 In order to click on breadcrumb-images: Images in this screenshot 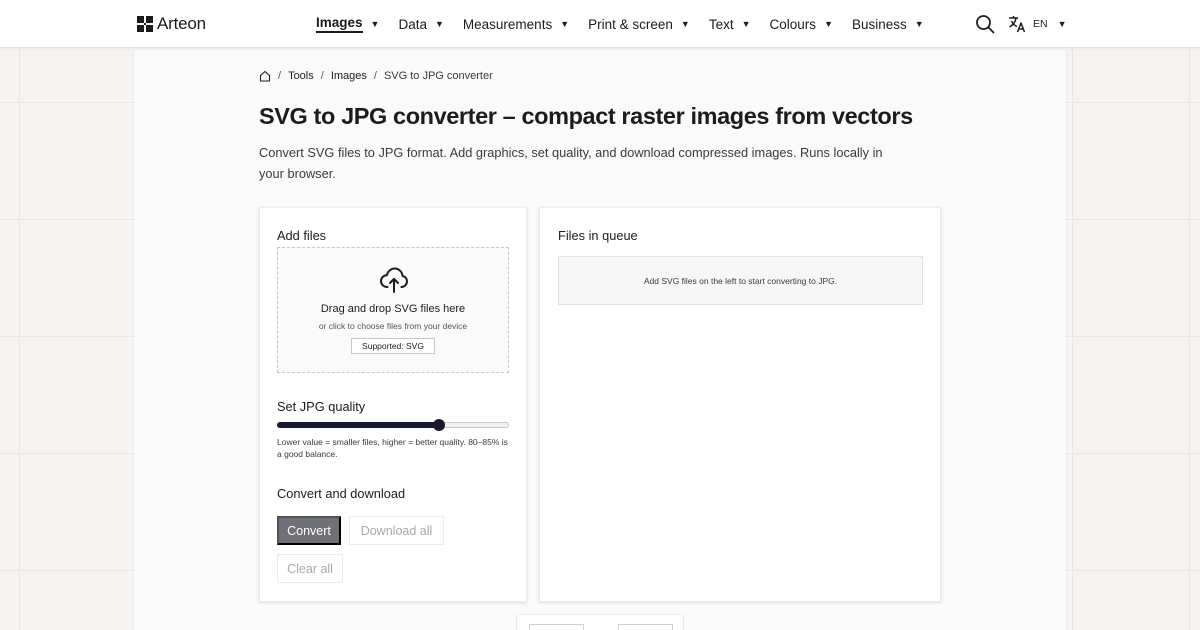, I will do `click(349, 76)`.